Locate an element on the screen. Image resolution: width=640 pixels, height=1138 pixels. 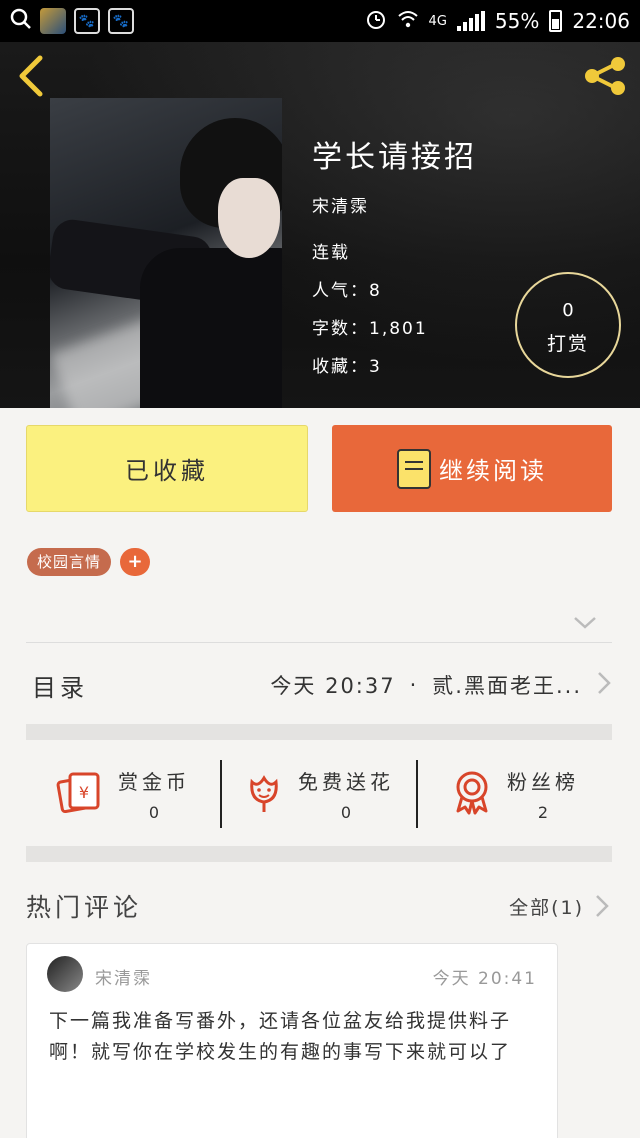
send-flower-label: 免费送花 is located at coordinates (346, 782).